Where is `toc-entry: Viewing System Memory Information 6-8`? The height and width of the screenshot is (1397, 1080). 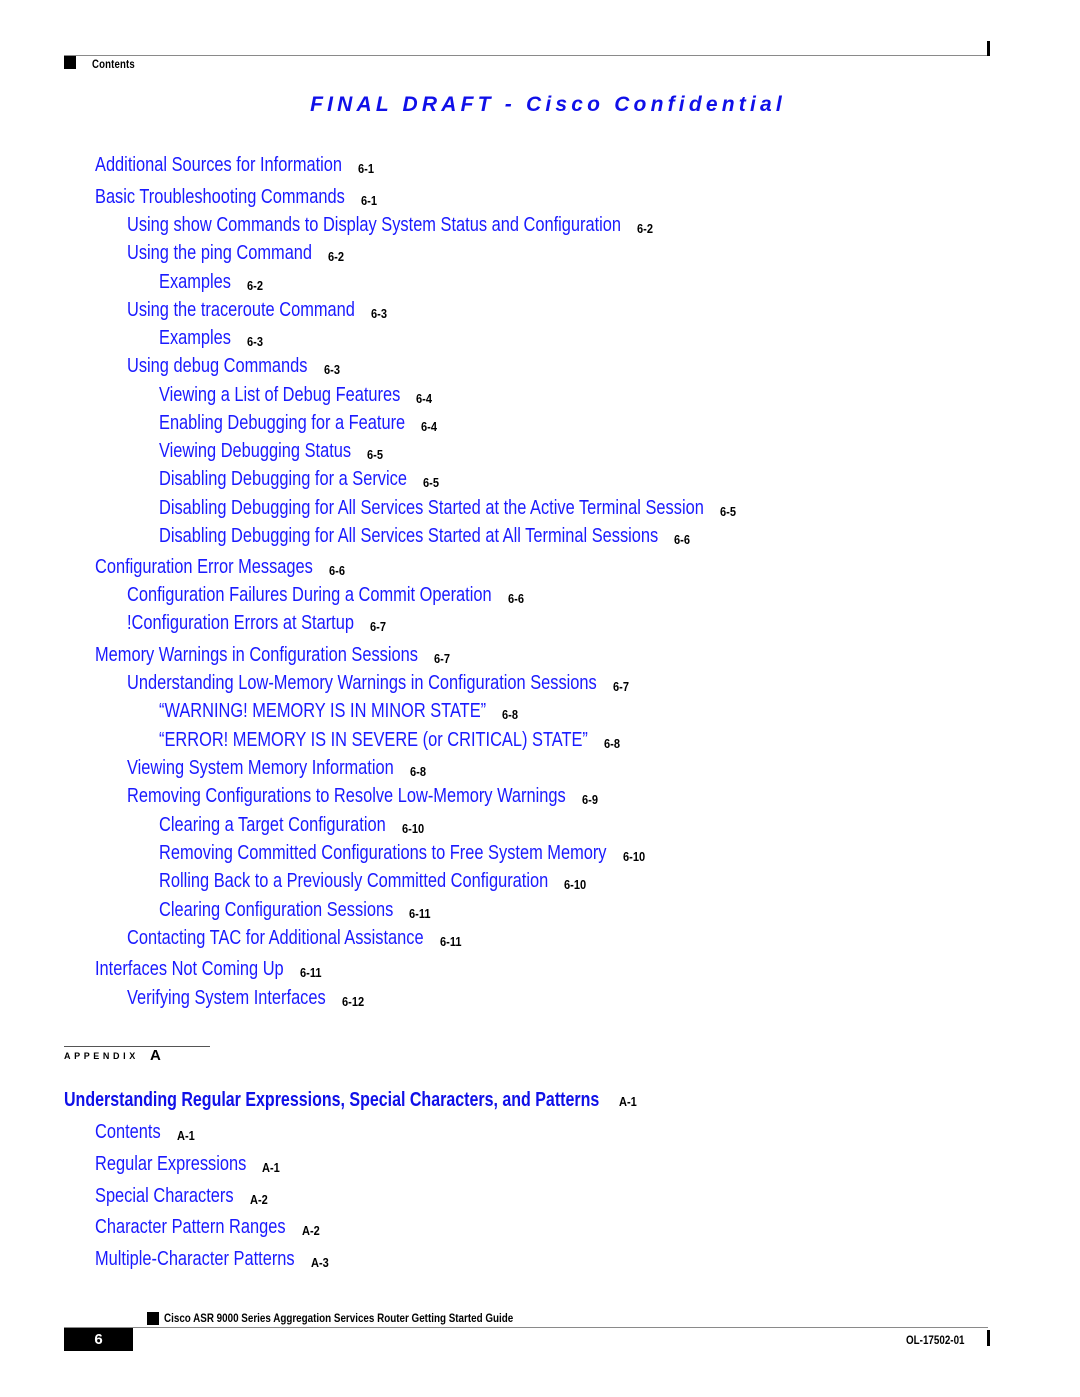 toc-entry: Viewing System Memory Information 6-8 is located at coordinates (289, 769).